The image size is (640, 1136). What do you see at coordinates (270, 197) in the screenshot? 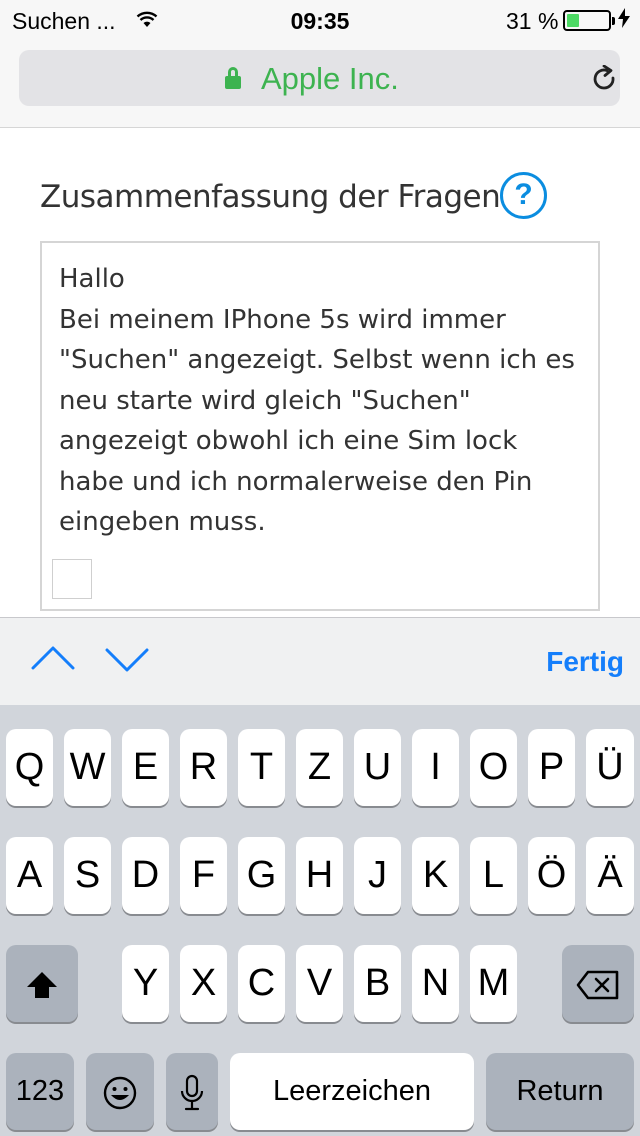
I see `question-summary-heading: Zusammenfassung der Fragen` at bounding box center [270, 197].